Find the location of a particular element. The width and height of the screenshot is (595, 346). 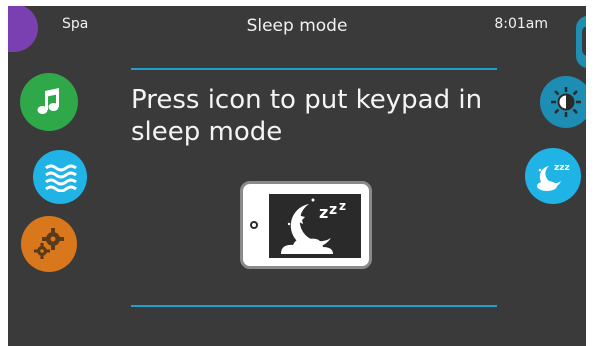

sleep-side-button: zzz is located at coordinates (553, 176).